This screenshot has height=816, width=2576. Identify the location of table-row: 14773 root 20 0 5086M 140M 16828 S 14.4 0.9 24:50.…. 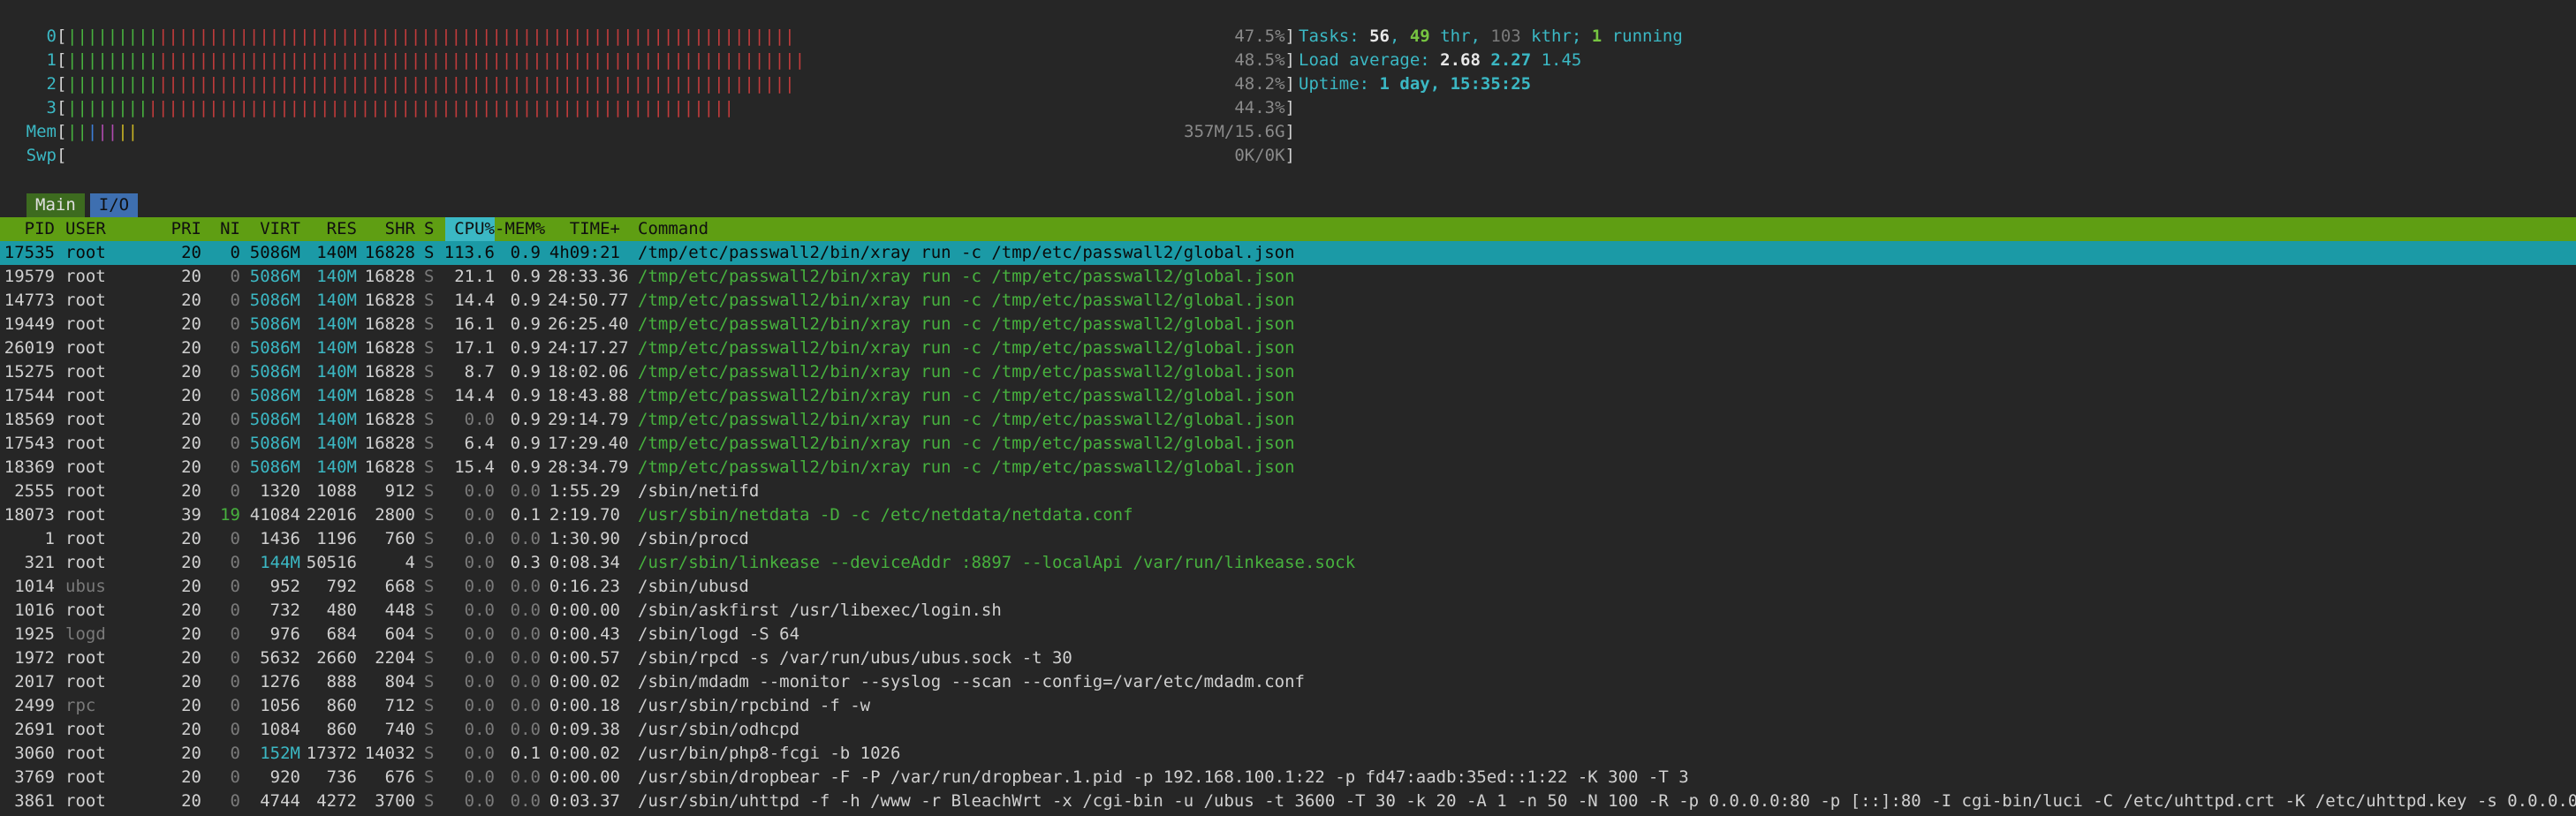
(1288, 301).